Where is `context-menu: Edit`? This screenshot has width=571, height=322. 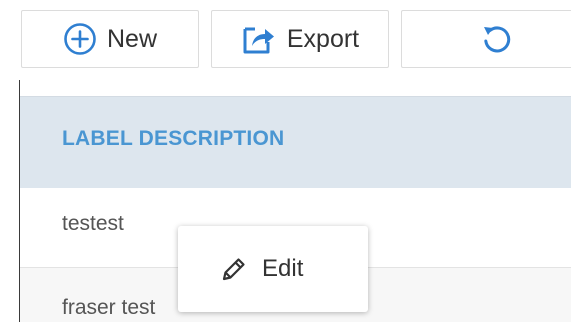 context-menu: Edit is located at coordinates (273, 269).